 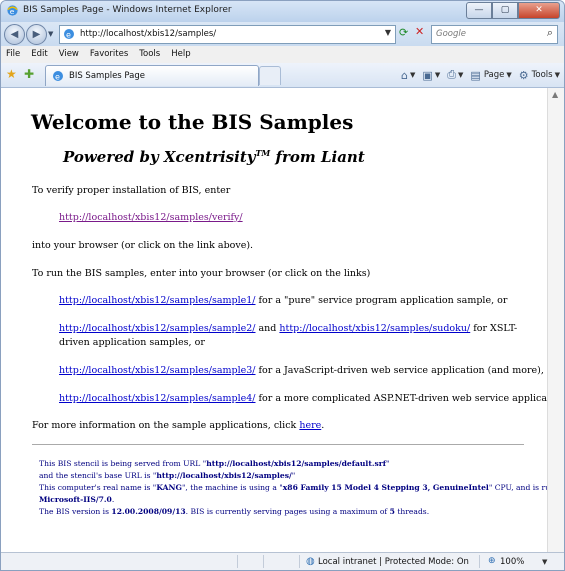 What do you see at coordinates (157, 398) in the screenshot?
I see `sample4-link: http://localhost/xbis12/samples/sample4/` at bounding box center [157, 398].